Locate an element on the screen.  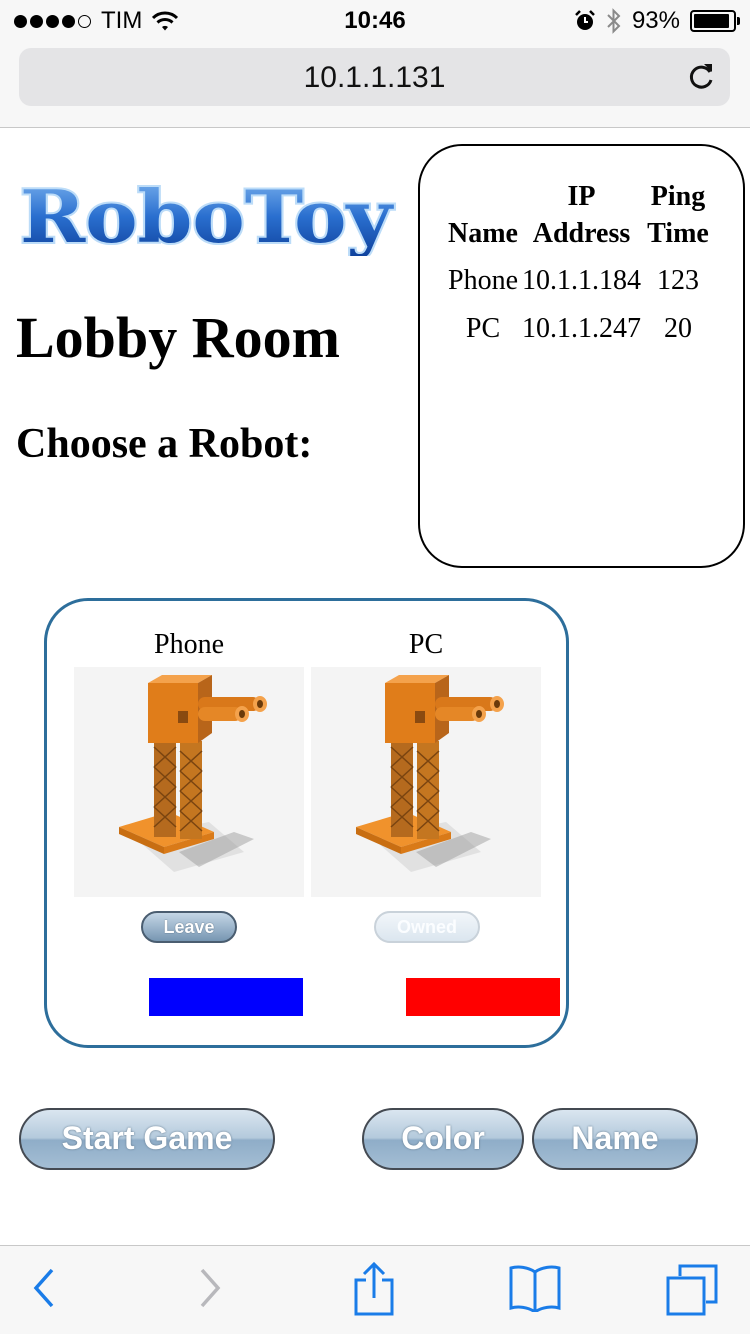
logo-text: RoboToy is located at coordinates (207, 217).